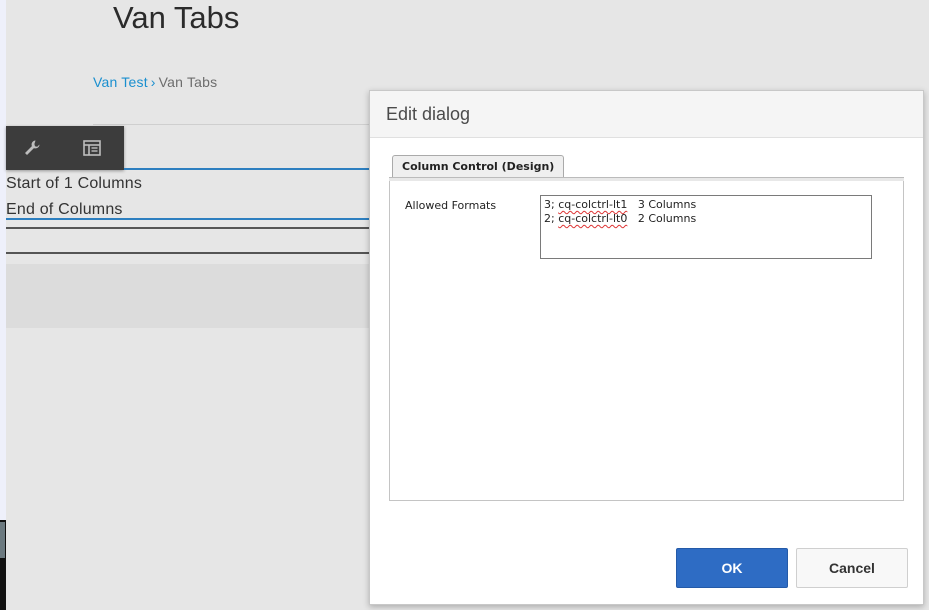  Describe the element at coordinates (451, 205) in the screenshot. I see `allowed-formats-label: Allowed Formats` at that location.